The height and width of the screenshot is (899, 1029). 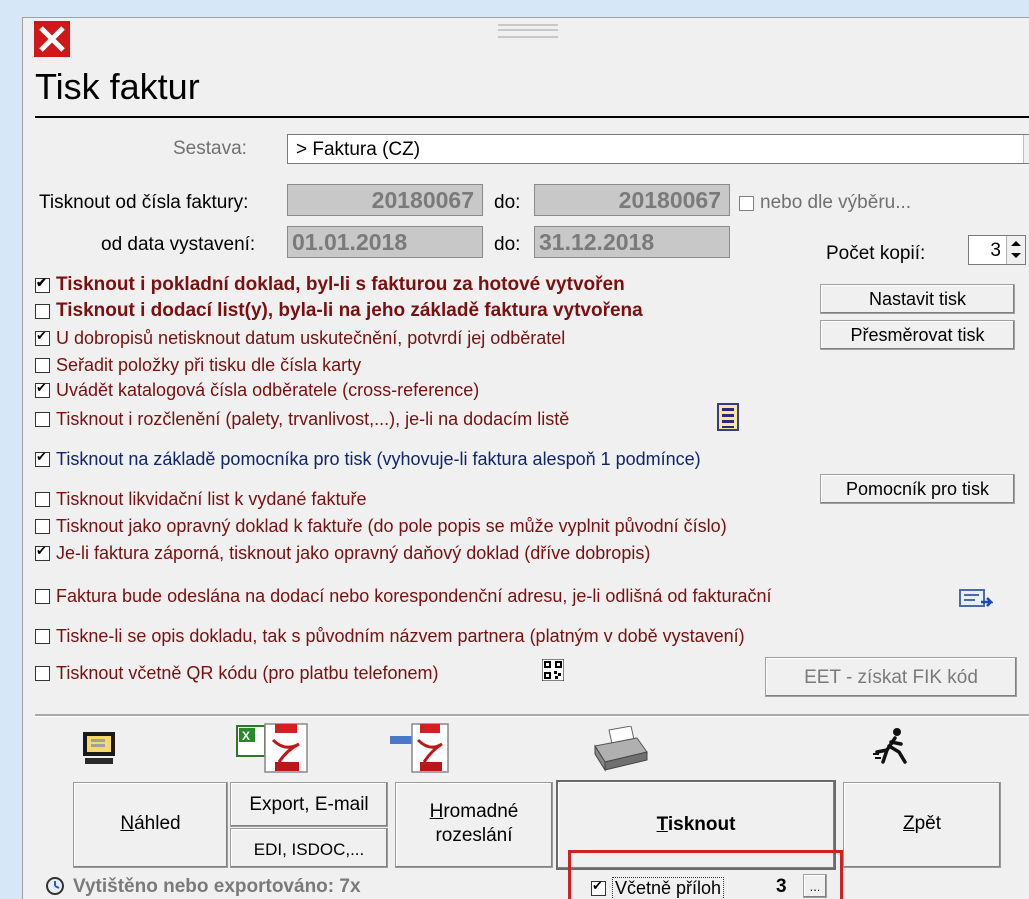 I want to click on running-man-icon, so click(x=890, y=746).